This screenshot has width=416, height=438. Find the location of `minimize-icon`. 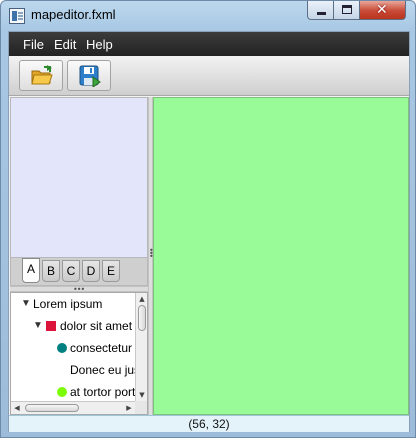

minimize-icon is located at coordinates (321, 13).